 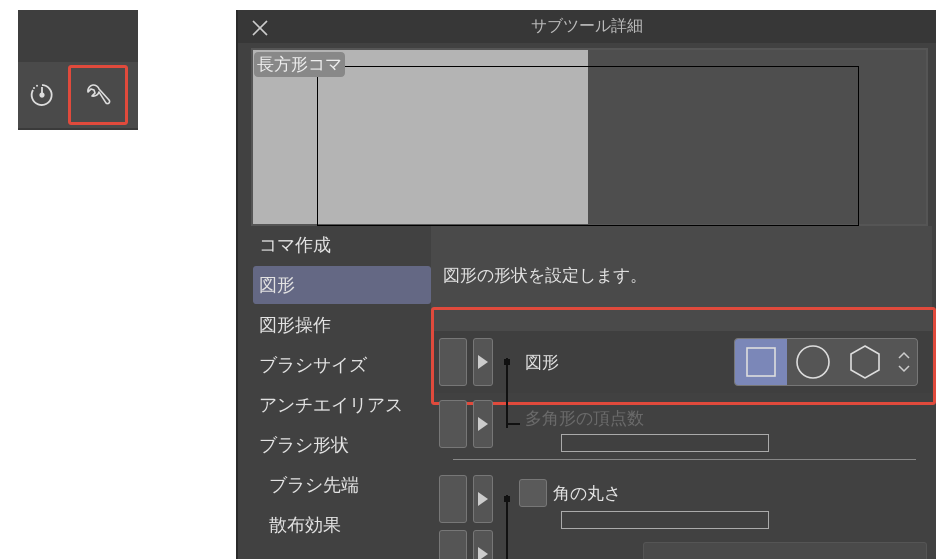 What do you see at coordinates (342, 485) in the screenshot?
I see `category-item: ブラシ先端` at bounding box center [342, 485].